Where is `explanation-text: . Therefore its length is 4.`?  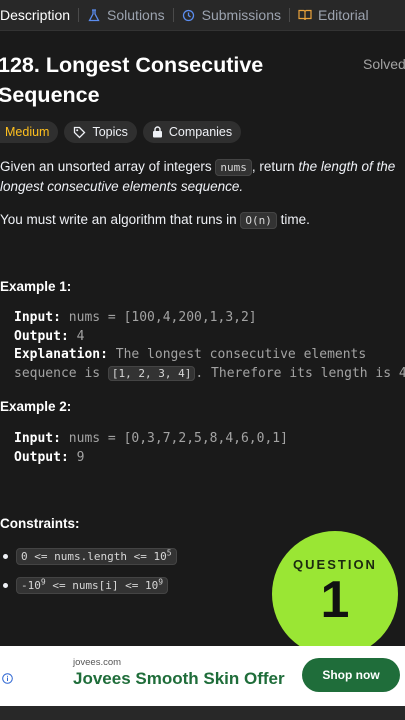
explanation-text: . Therefore its length is 4. is located at coordinates (300, 373).